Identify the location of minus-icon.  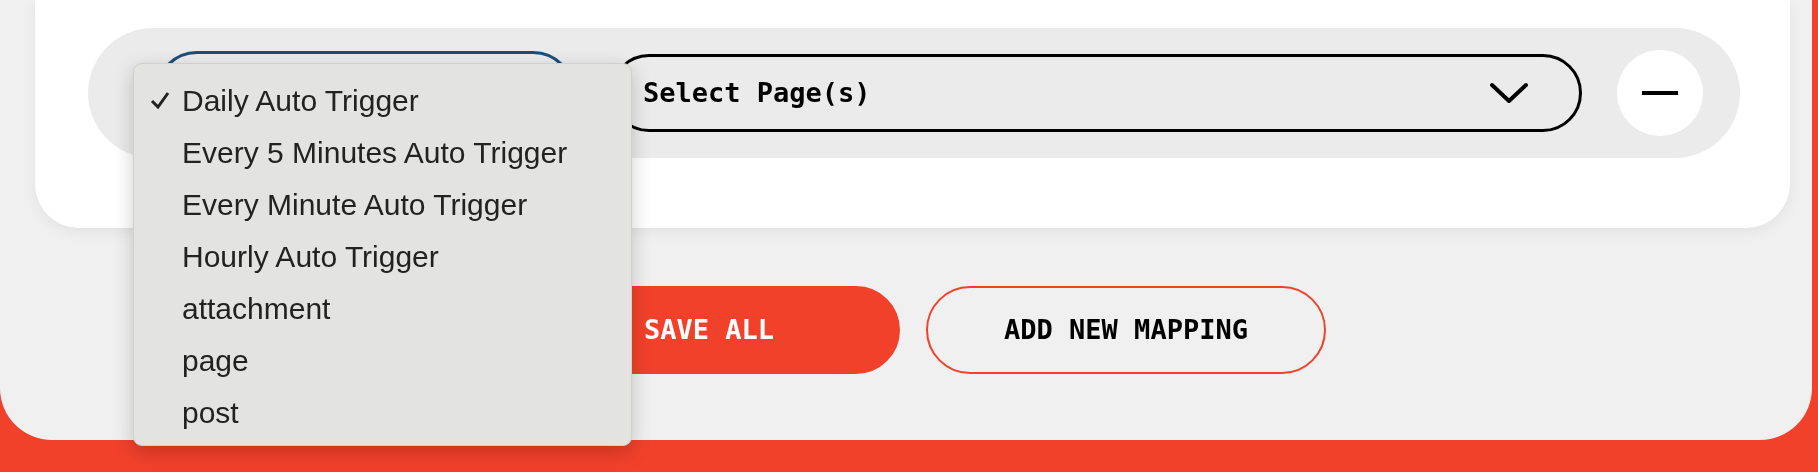
(1660, 93).